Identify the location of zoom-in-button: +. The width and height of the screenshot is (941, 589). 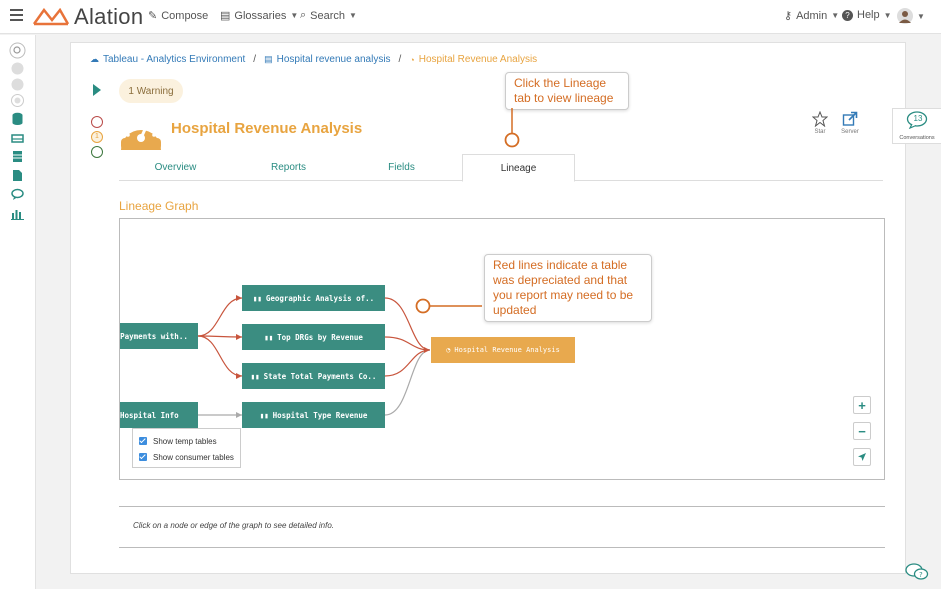
(862, 405).